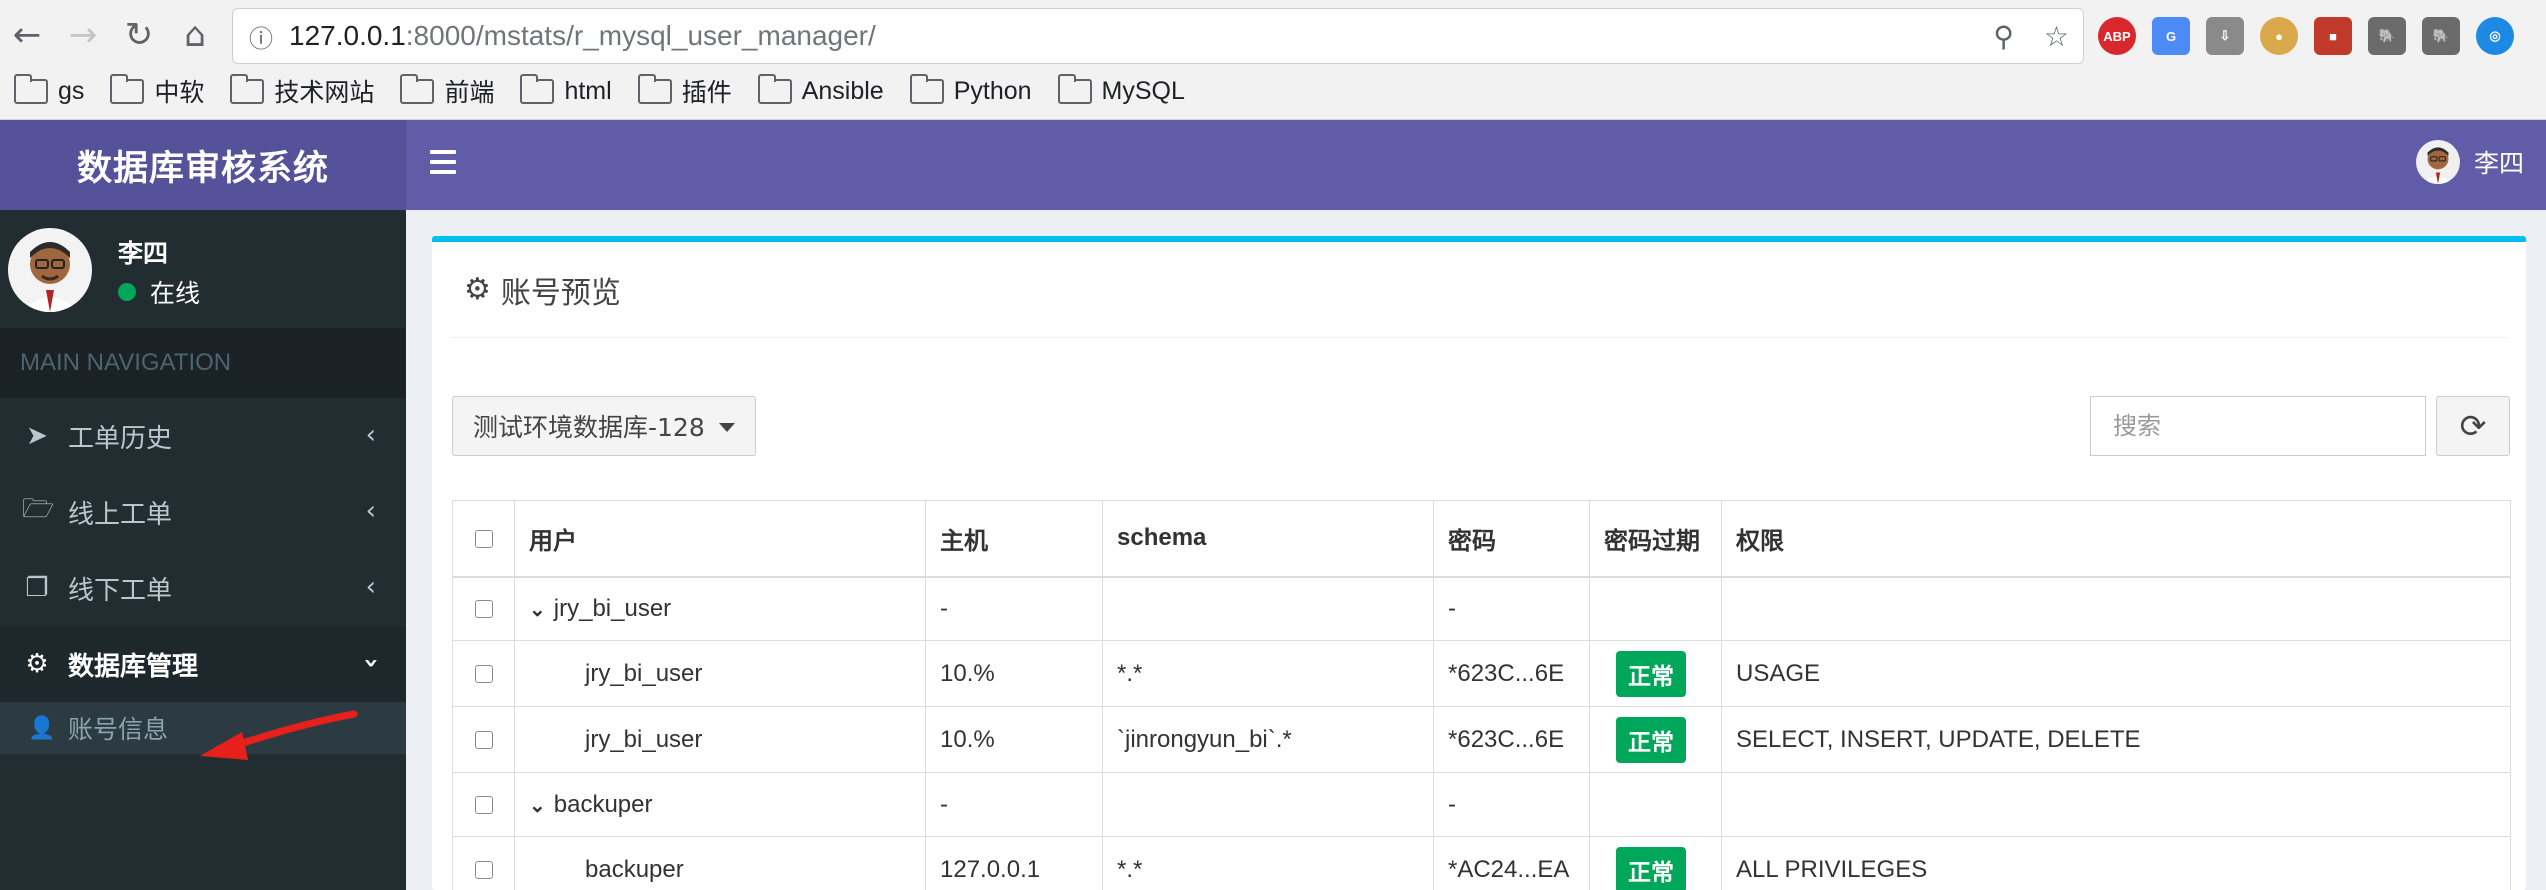 The height and width of the screenshot is (890, 2546). I want to click on star-icon: ☆, so click(2056, 36).